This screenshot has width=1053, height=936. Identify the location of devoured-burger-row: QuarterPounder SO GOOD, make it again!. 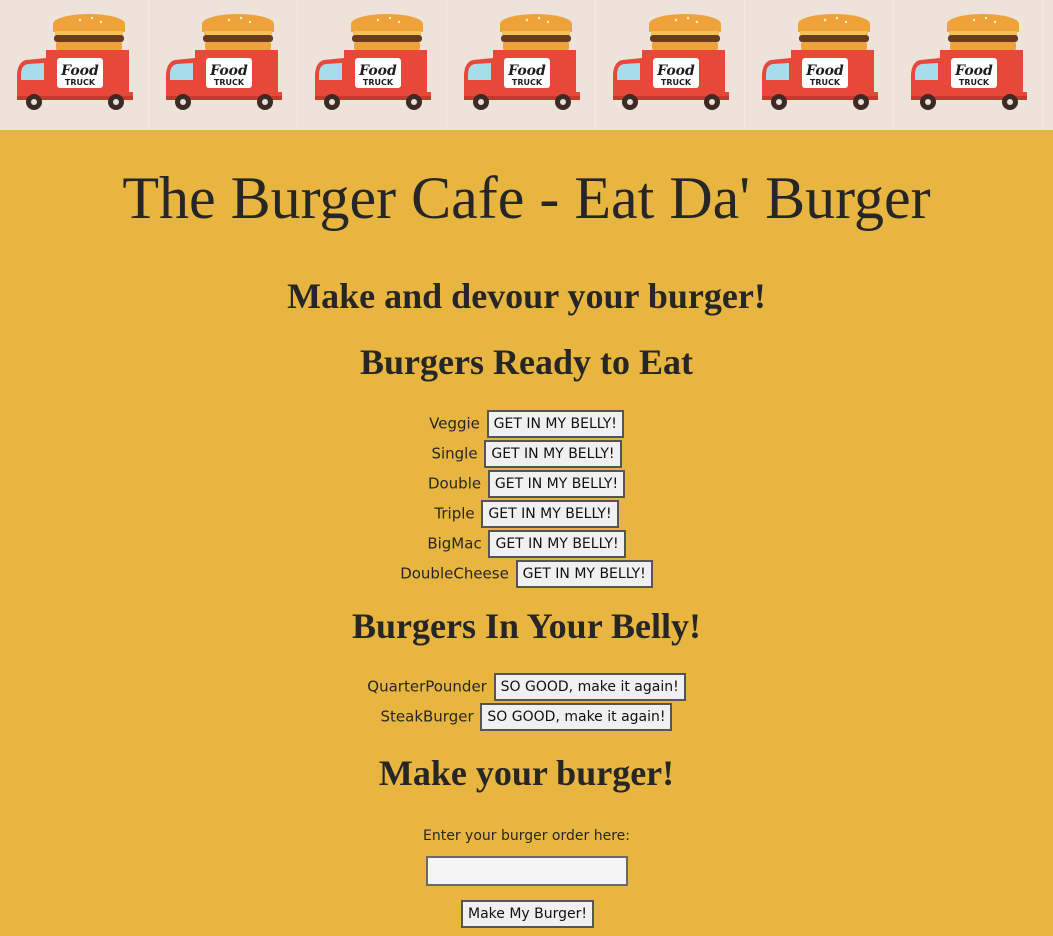
(526, 686).